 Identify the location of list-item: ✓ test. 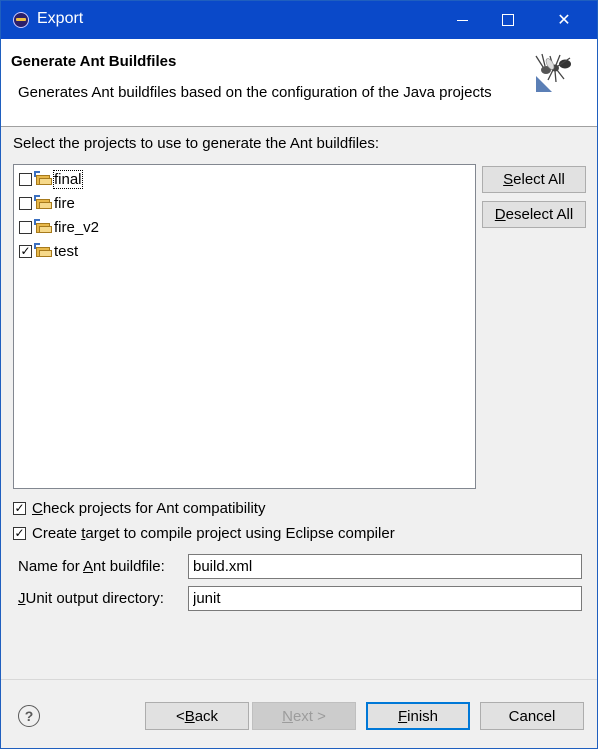
(48, 251).